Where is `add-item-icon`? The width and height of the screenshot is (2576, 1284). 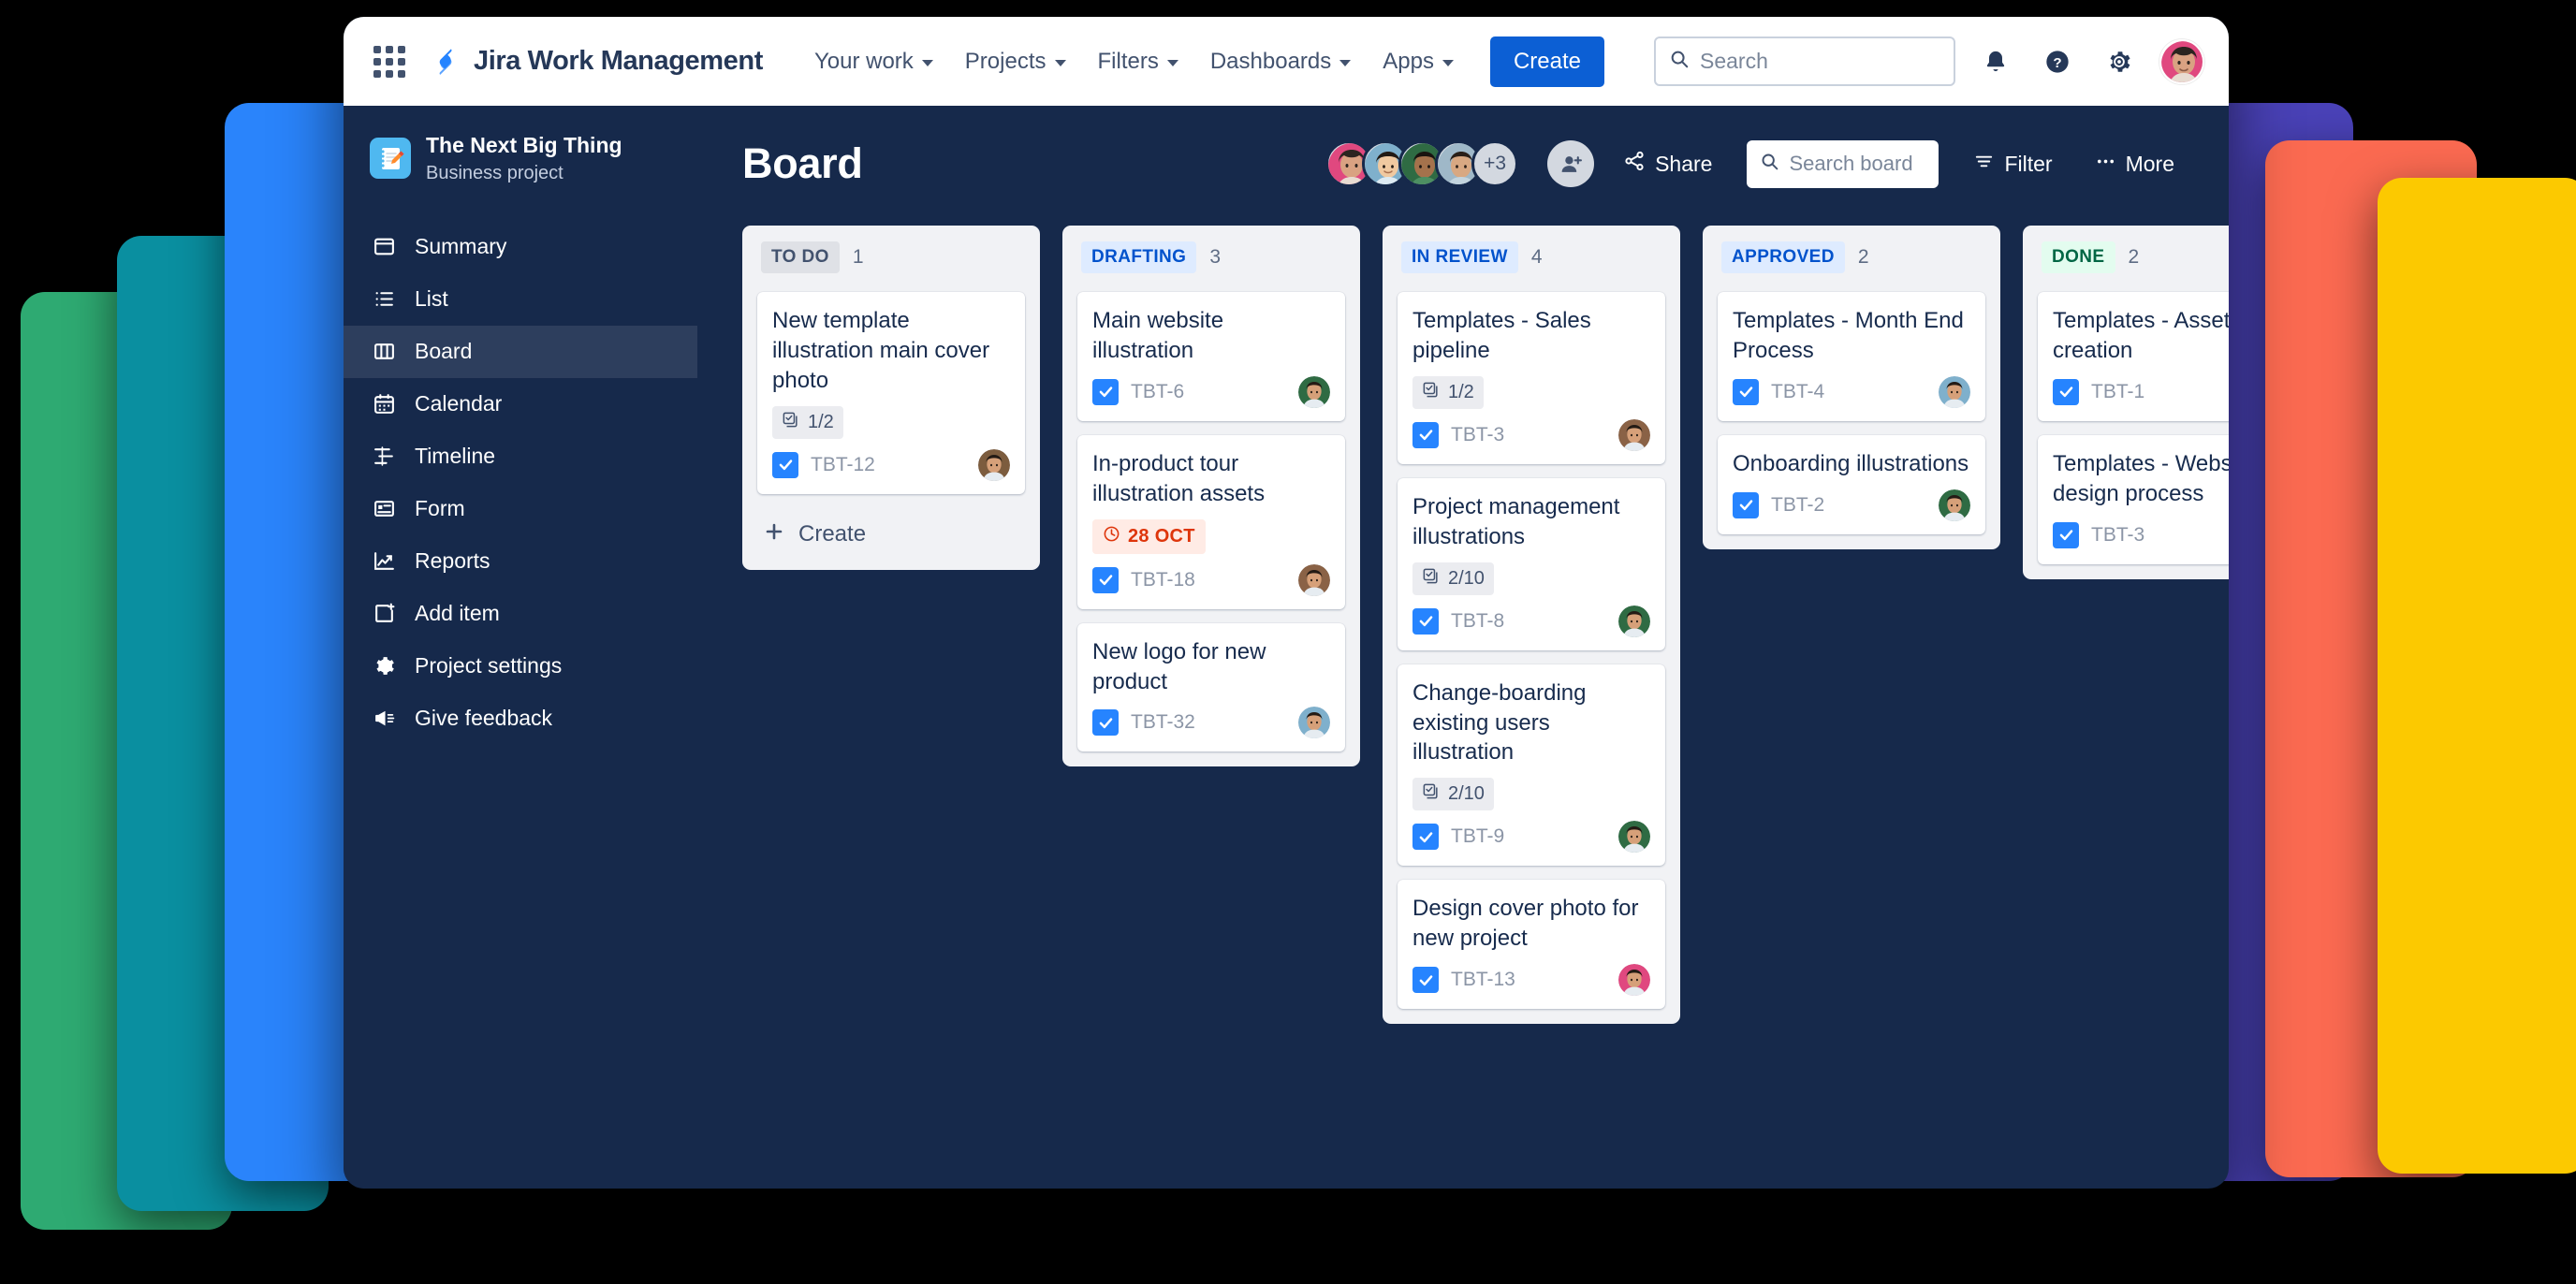
add-item-icon is located at coordinates (384, 613).